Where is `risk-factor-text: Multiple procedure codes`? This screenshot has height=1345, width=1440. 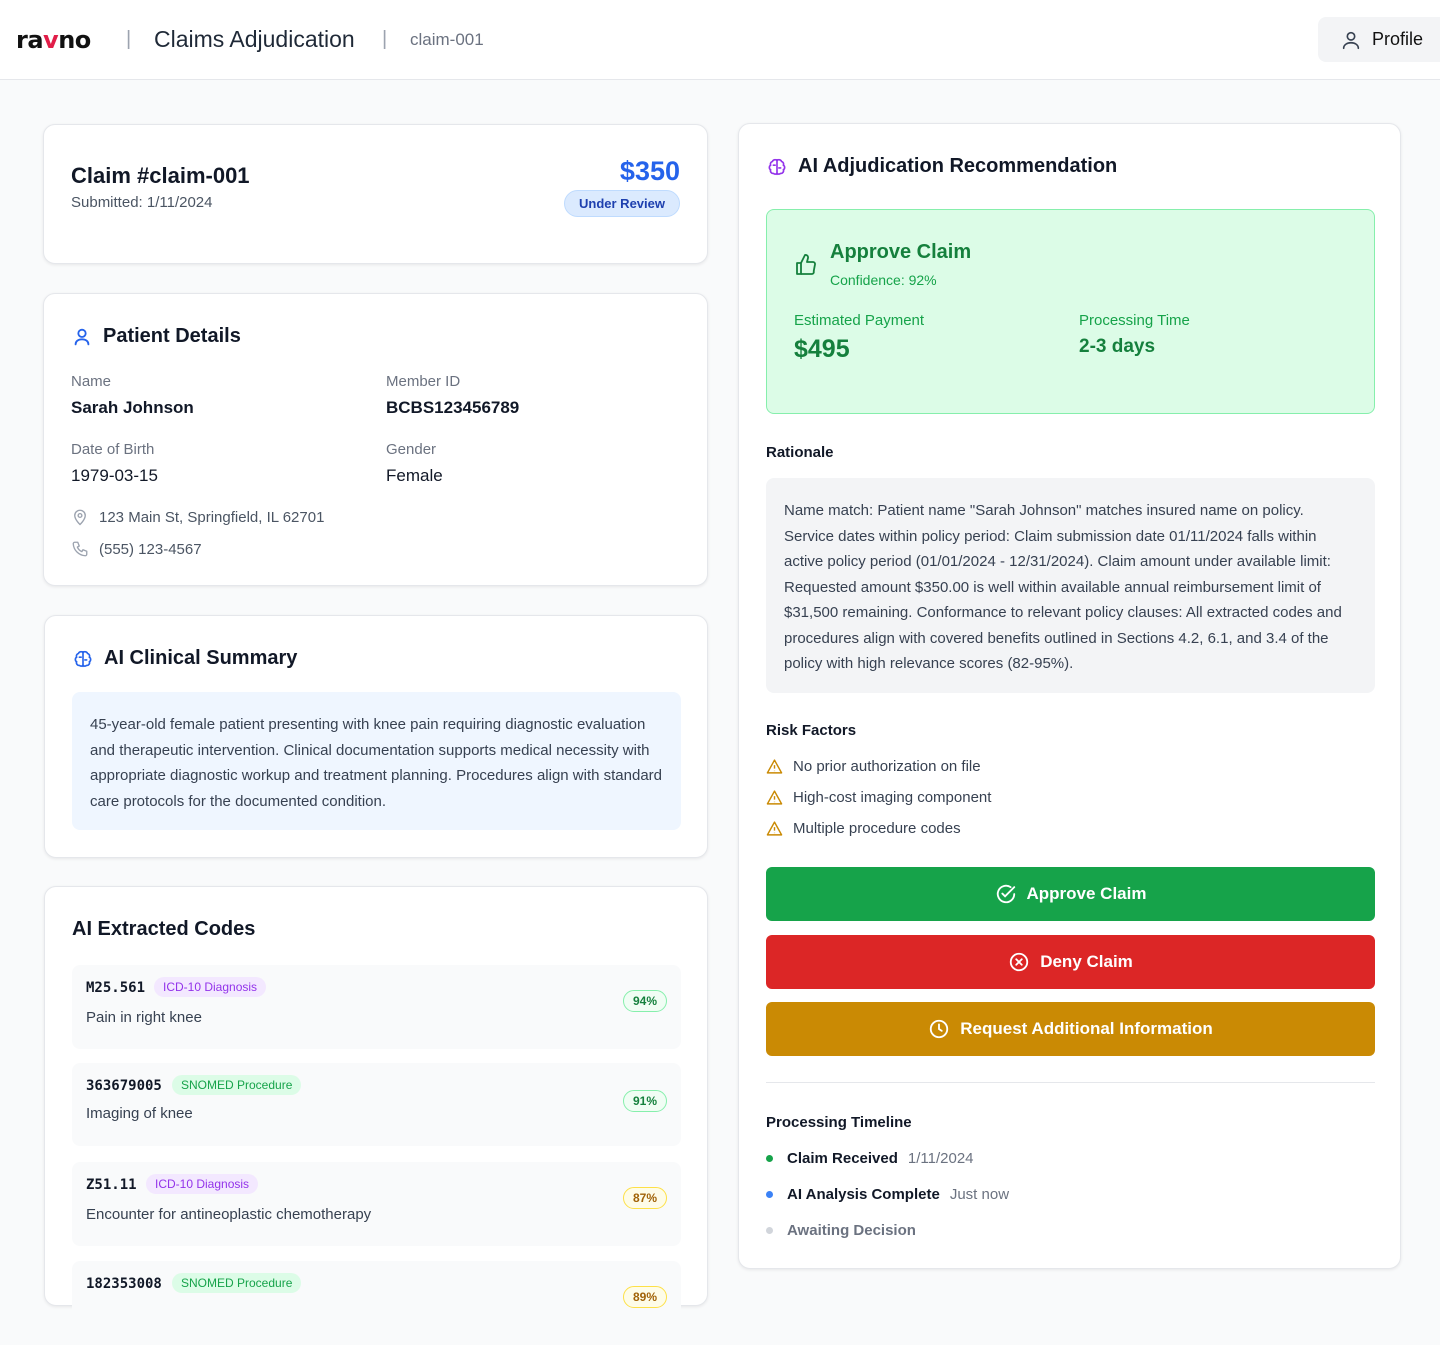
risk-factor-text: Multiple procedure codes is located at coordinates (877, 828).